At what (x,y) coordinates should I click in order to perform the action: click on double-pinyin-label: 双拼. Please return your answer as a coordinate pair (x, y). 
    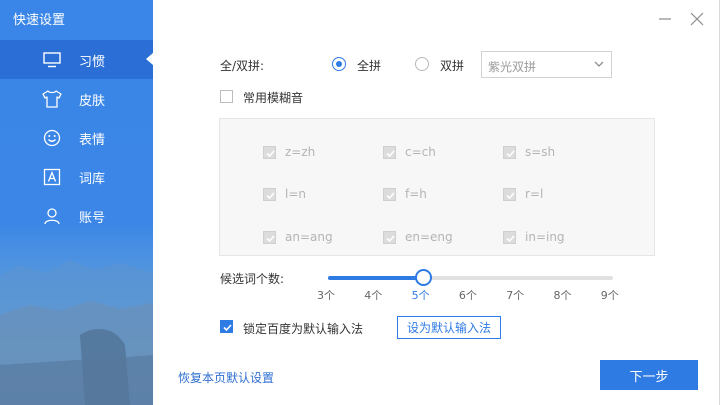
    Looking at the image, I should click on (452, 65).